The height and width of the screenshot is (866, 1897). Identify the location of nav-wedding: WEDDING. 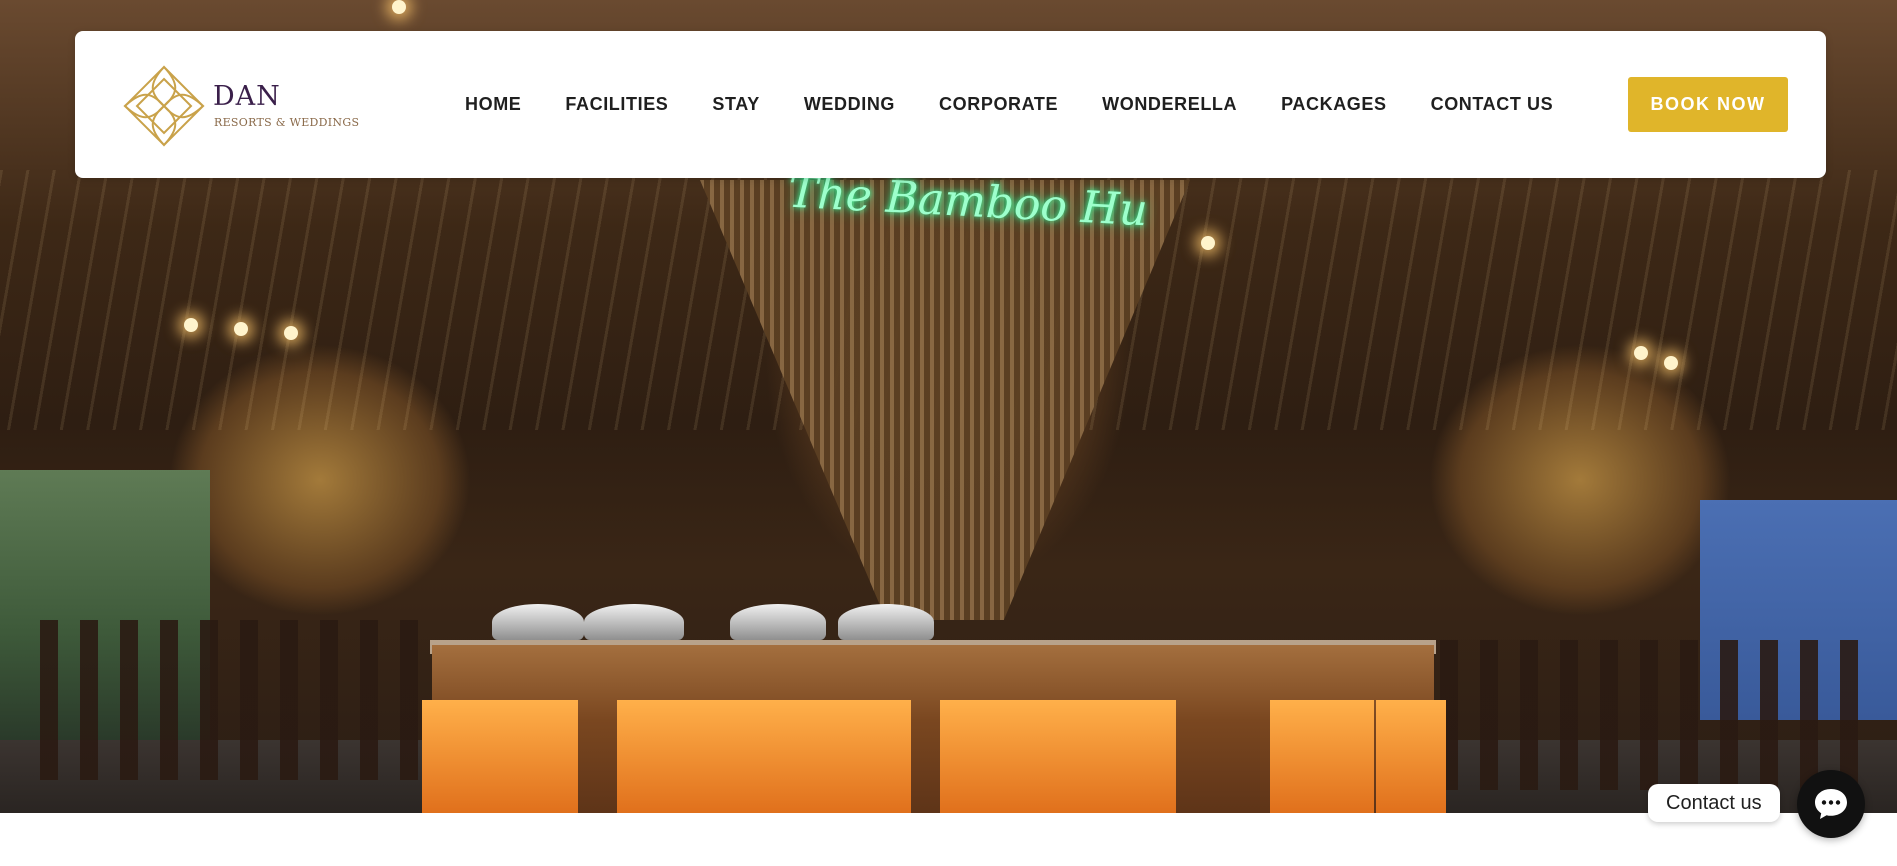
(849, 104).